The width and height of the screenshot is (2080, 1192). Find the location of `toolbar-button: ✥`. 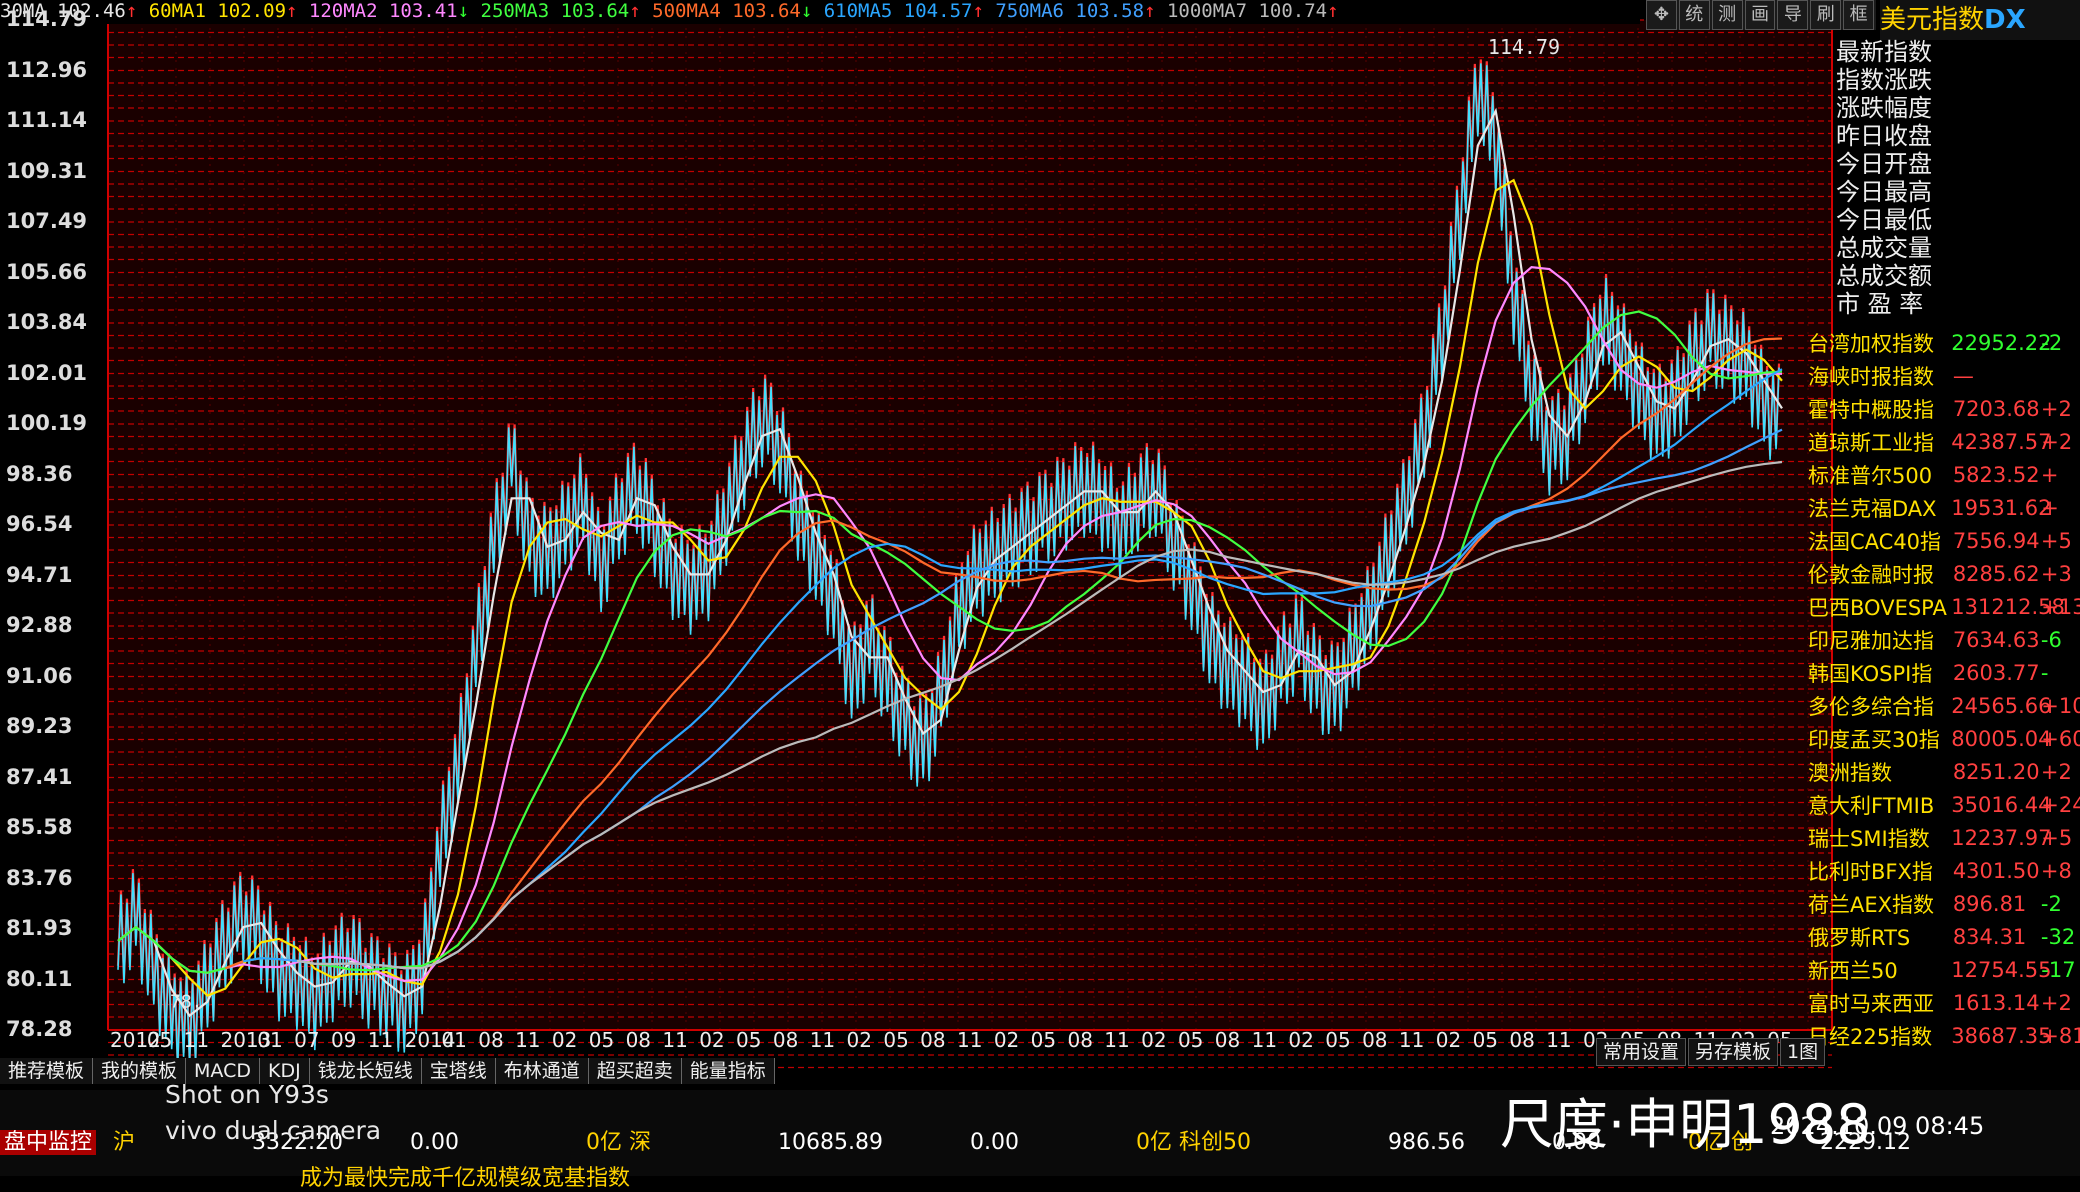

toolbar-button: ✥ is located at coordinates (1661, 15).